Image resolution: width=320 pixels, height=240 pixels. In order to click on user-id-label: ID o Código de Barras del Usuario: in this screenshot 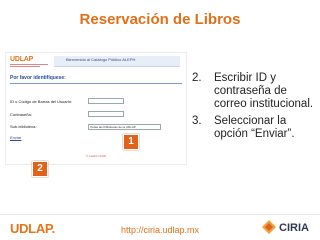, I will do `click(41, 101)`.